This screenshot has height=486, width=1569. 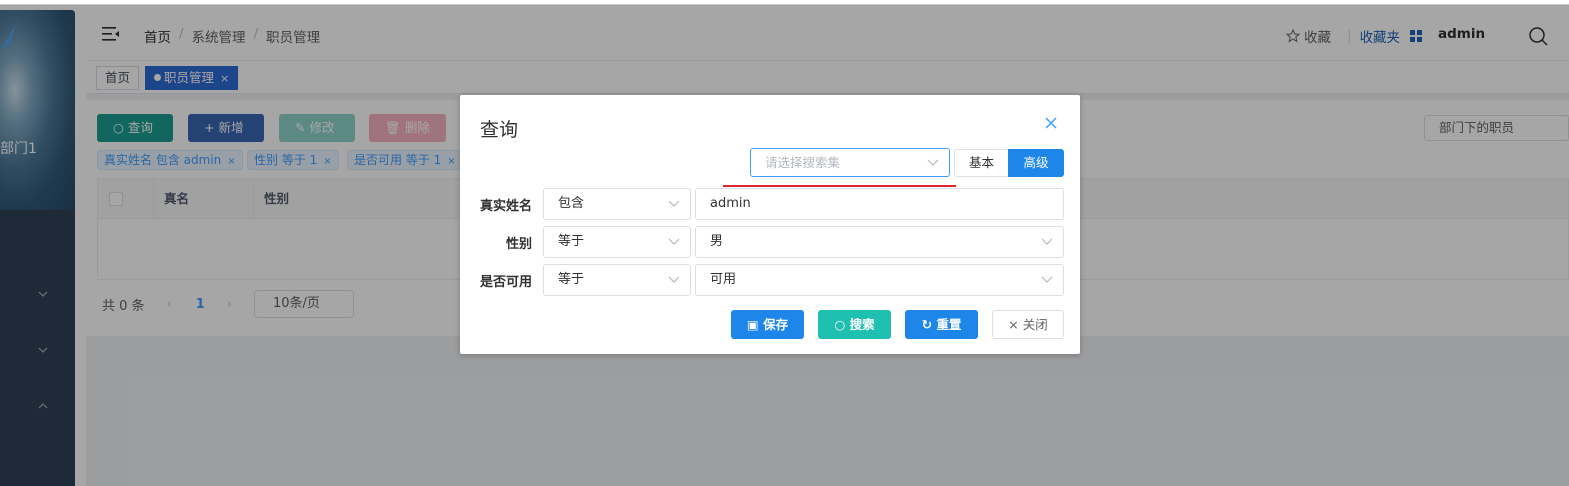 I want to click on close-label: 关闭, so click(x=1035, y=324).